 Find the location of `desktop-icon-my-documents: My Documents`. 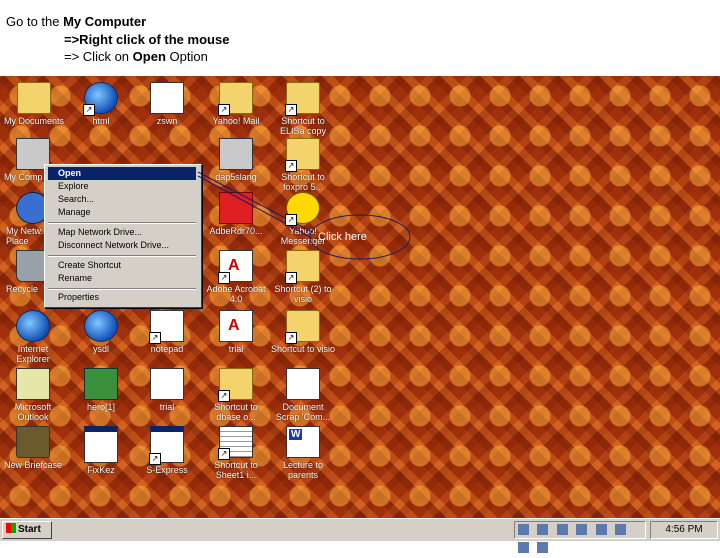

desktop-icon-my-documents: My Documents is located at coordinates (34, 104).